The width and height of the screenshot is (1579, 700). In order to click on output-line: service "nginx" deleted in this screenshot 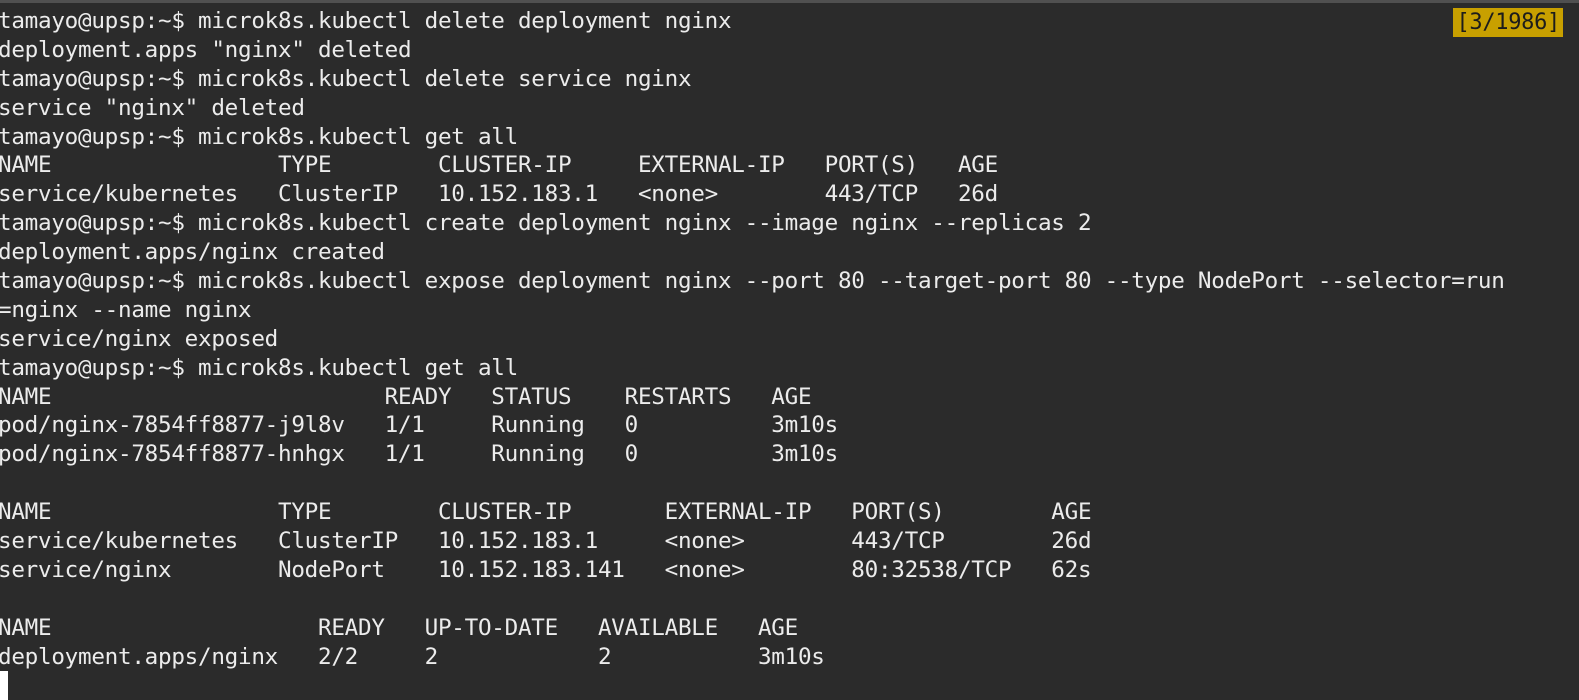, I will do `click(152, 107)`.